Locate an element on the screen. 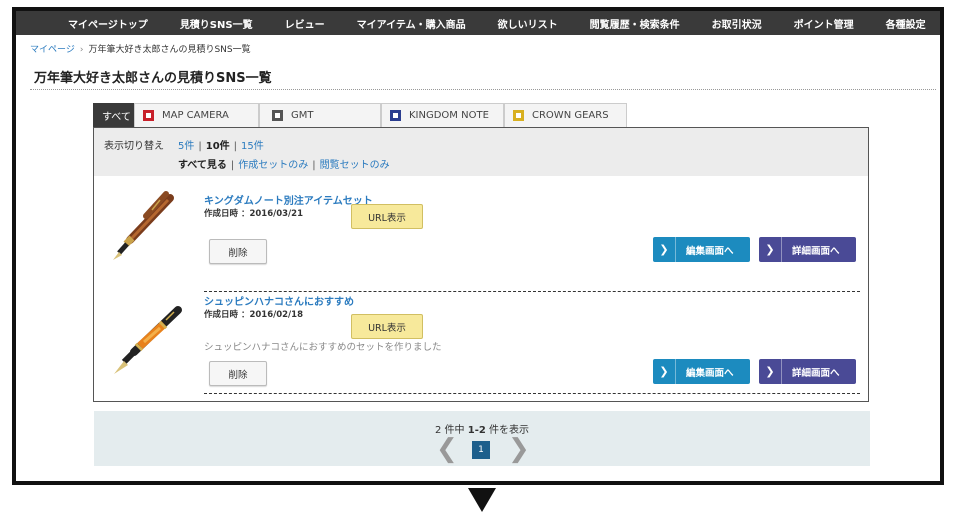 This screenshot has height=518, width=960. result-summary: 2 件中 1-2 件を表示 is located at coordinates (482, 428).